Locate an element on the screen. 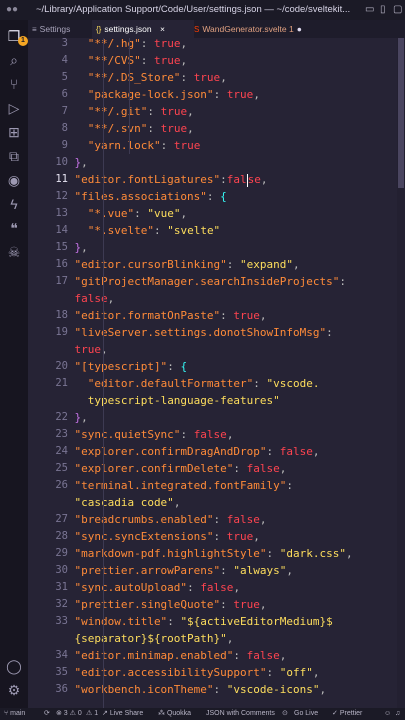 This screenshot has width=405, height=720. code-line: 10}, is located at coordinates (212, 162).